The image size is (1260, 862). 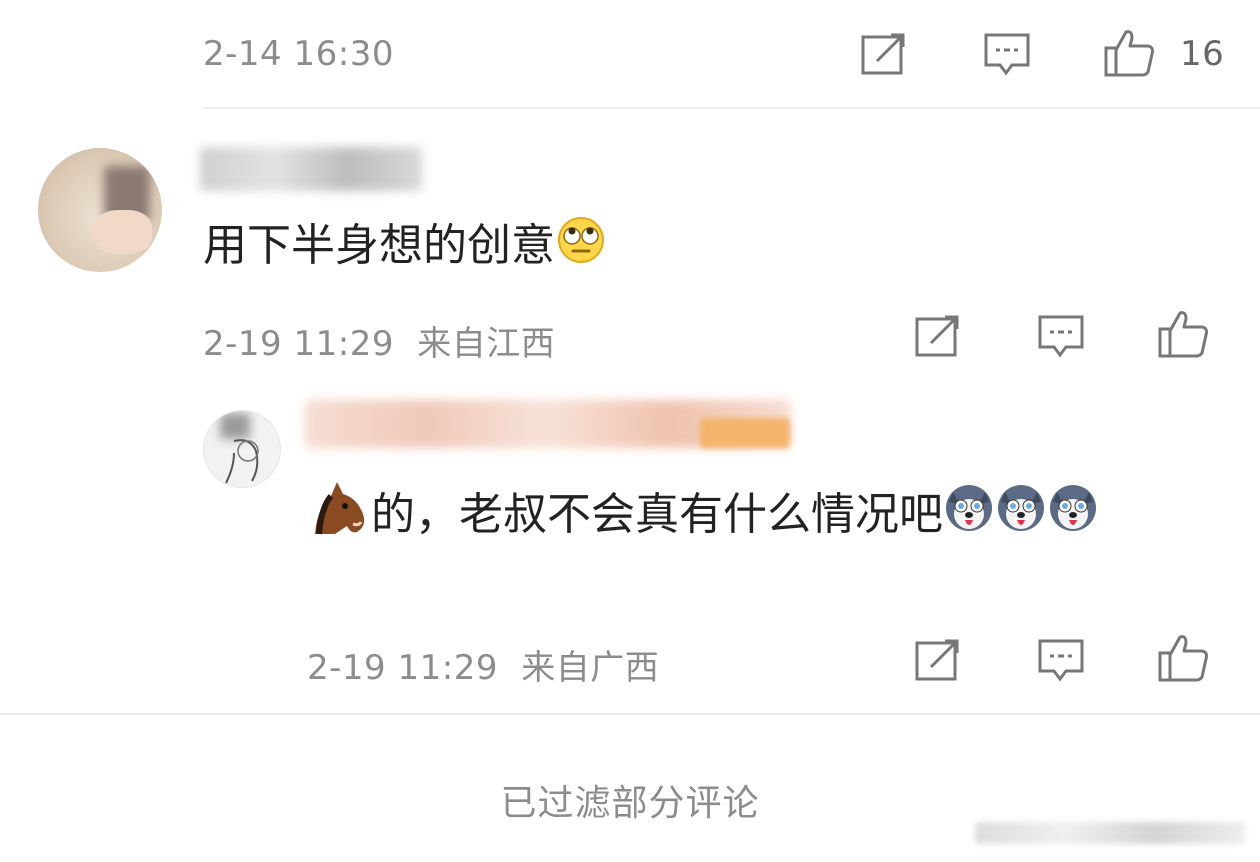 What do you see at coordinates (581, 248) in the screenshot?
I see `rolling-eyes-emoji` at bounding box center [581, 248].